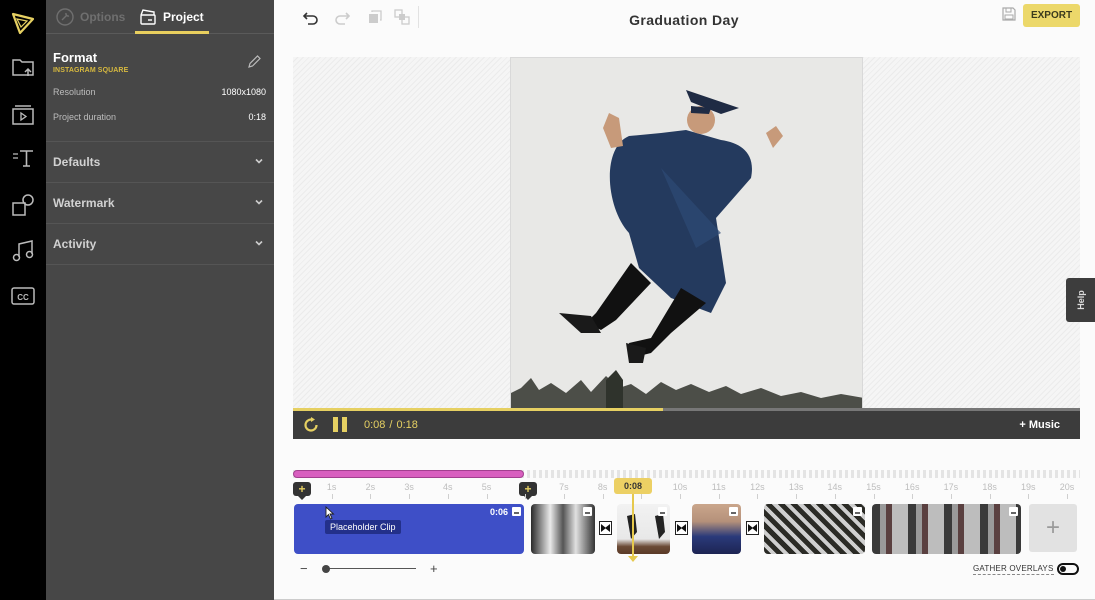  I want to click on ruler-label: 2s, so click(370, 487).